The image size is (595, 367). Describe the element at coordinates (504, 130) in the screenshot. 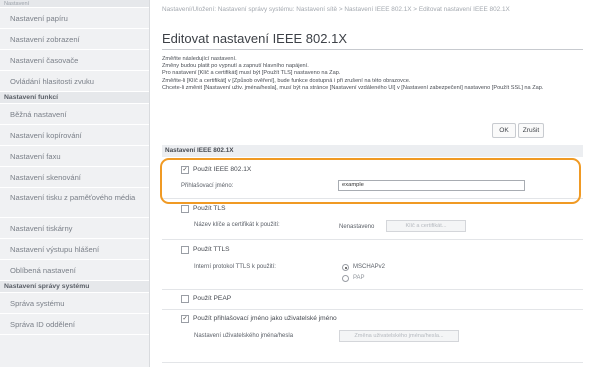

I see `ok-button: OK` at that location.